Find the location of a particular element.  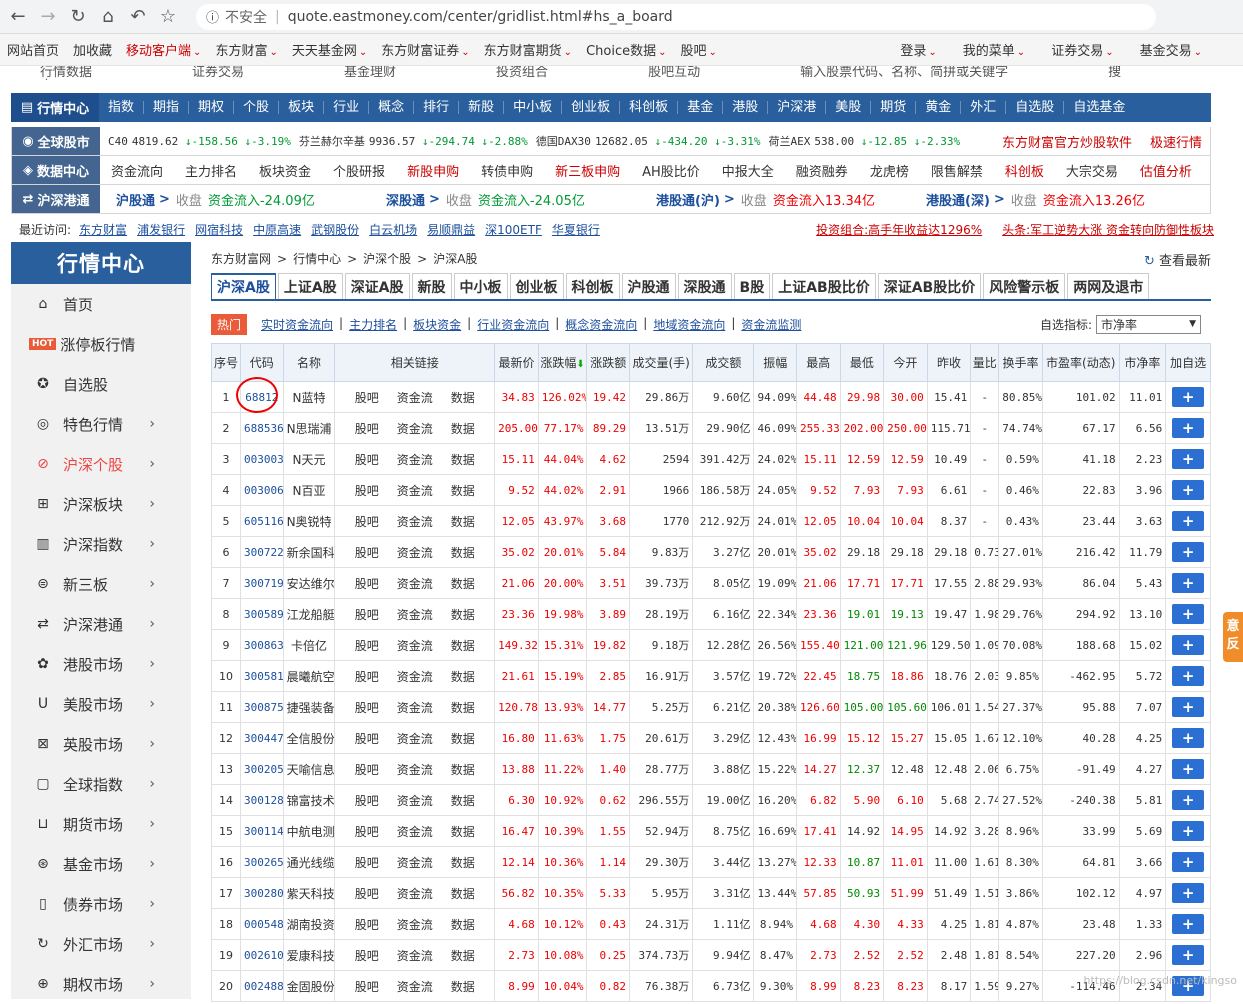

data-center-link: 资金流向 is located at coordinates (137, 170).